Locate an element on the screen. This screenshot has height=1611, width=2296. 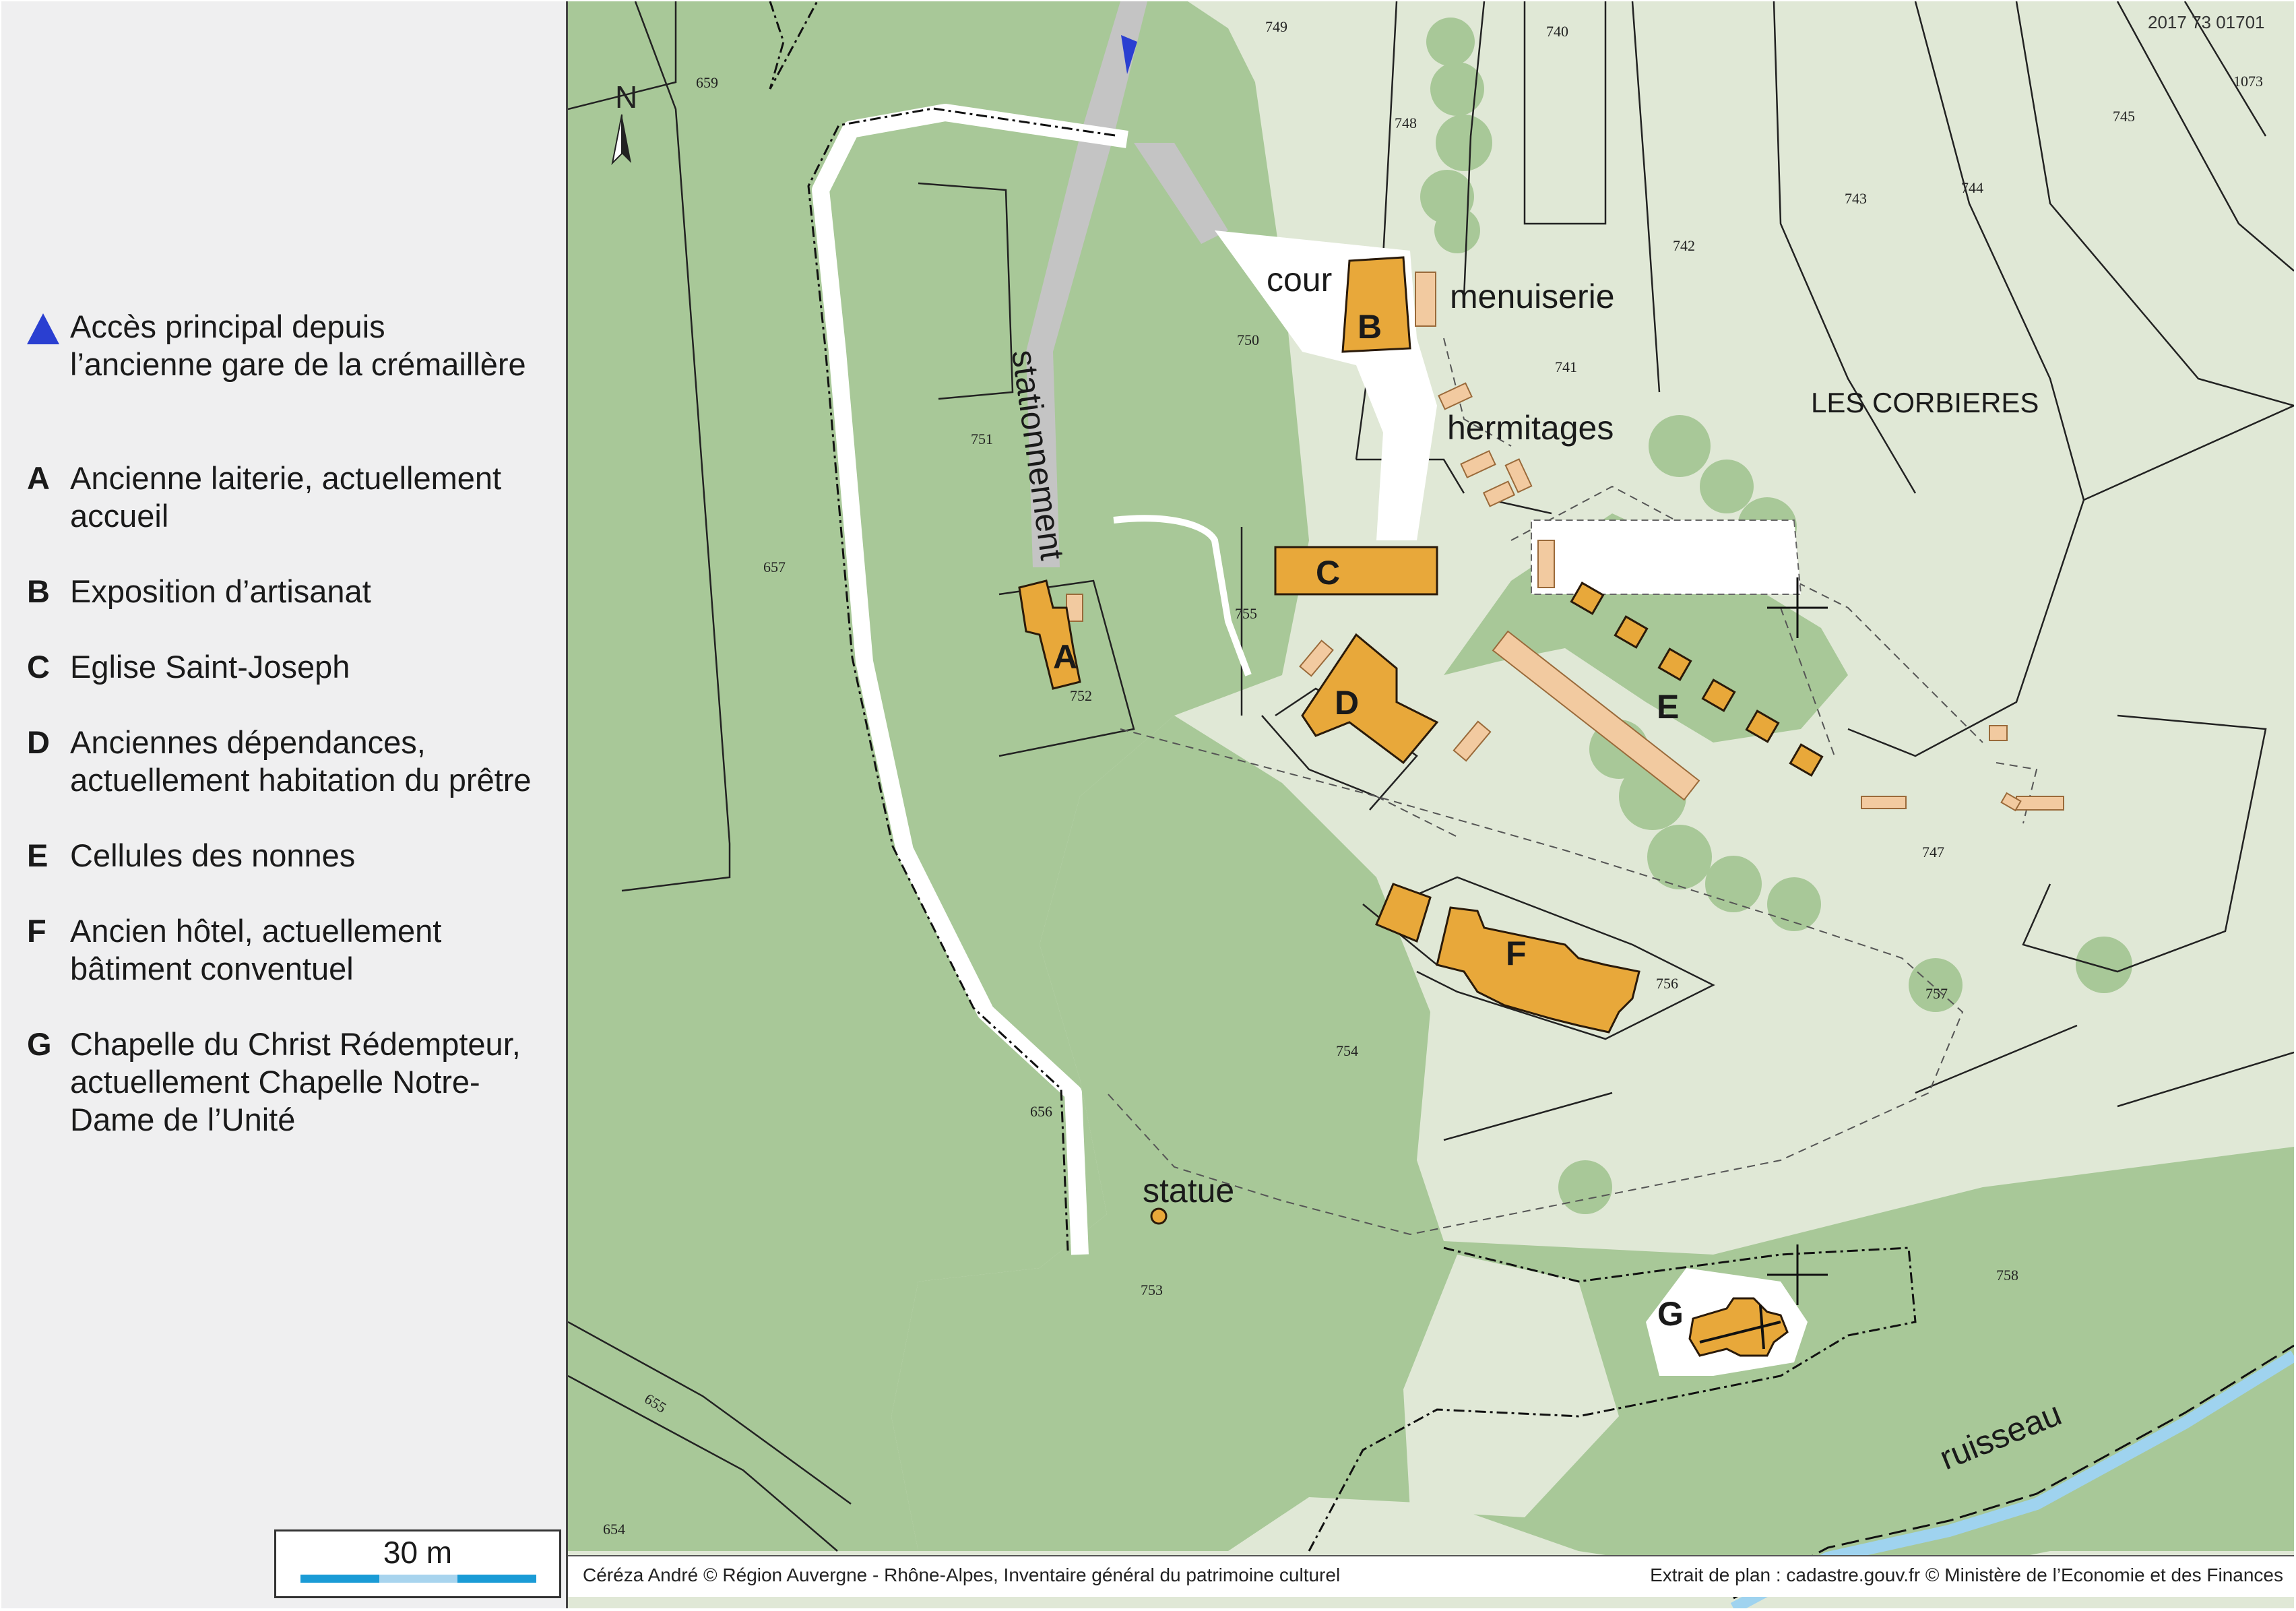
parcel-number: 741 is located at coordinates (1566, 366).